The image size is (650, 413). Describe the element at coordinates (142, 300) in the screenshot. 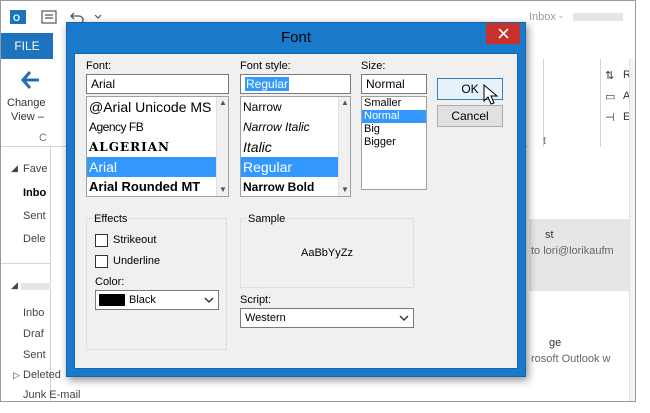

I see `color-select-value: Black` at that location.